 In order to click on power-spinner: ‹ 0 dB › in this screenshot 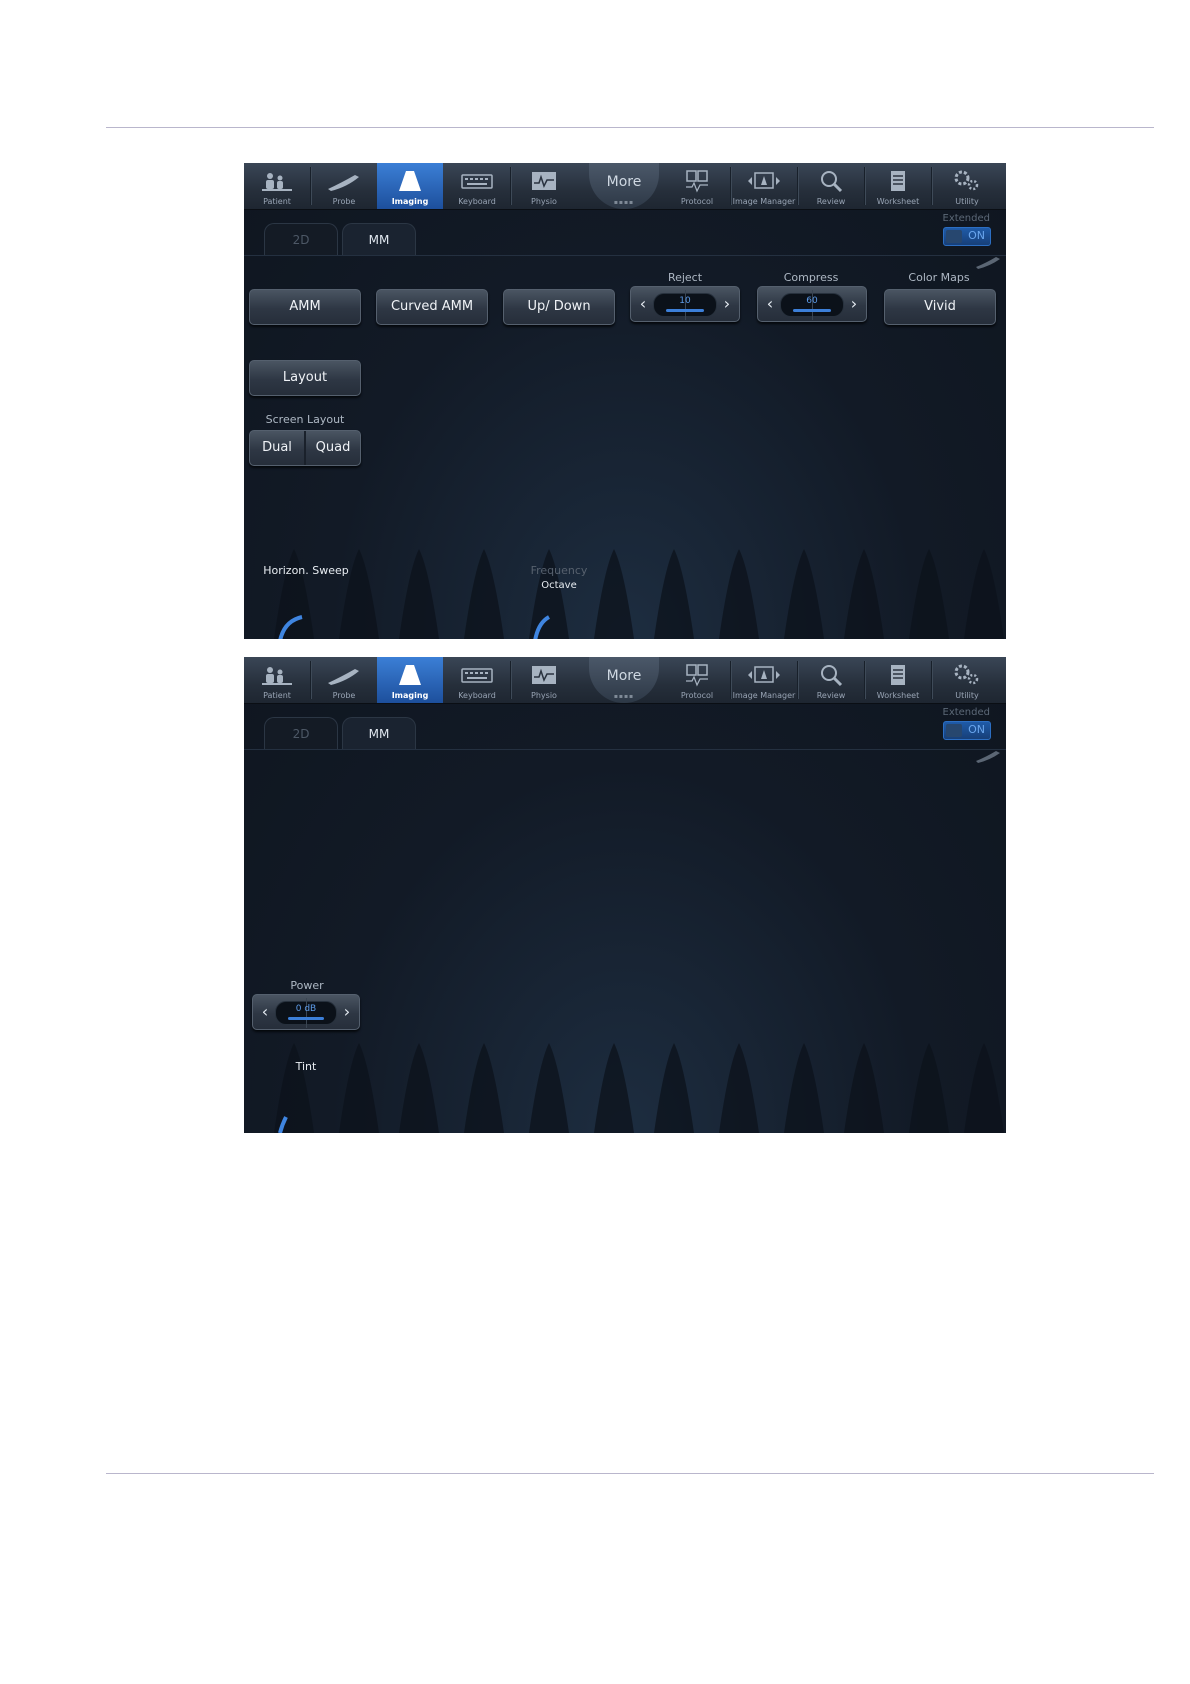, I will do `click(306, 1012)`.